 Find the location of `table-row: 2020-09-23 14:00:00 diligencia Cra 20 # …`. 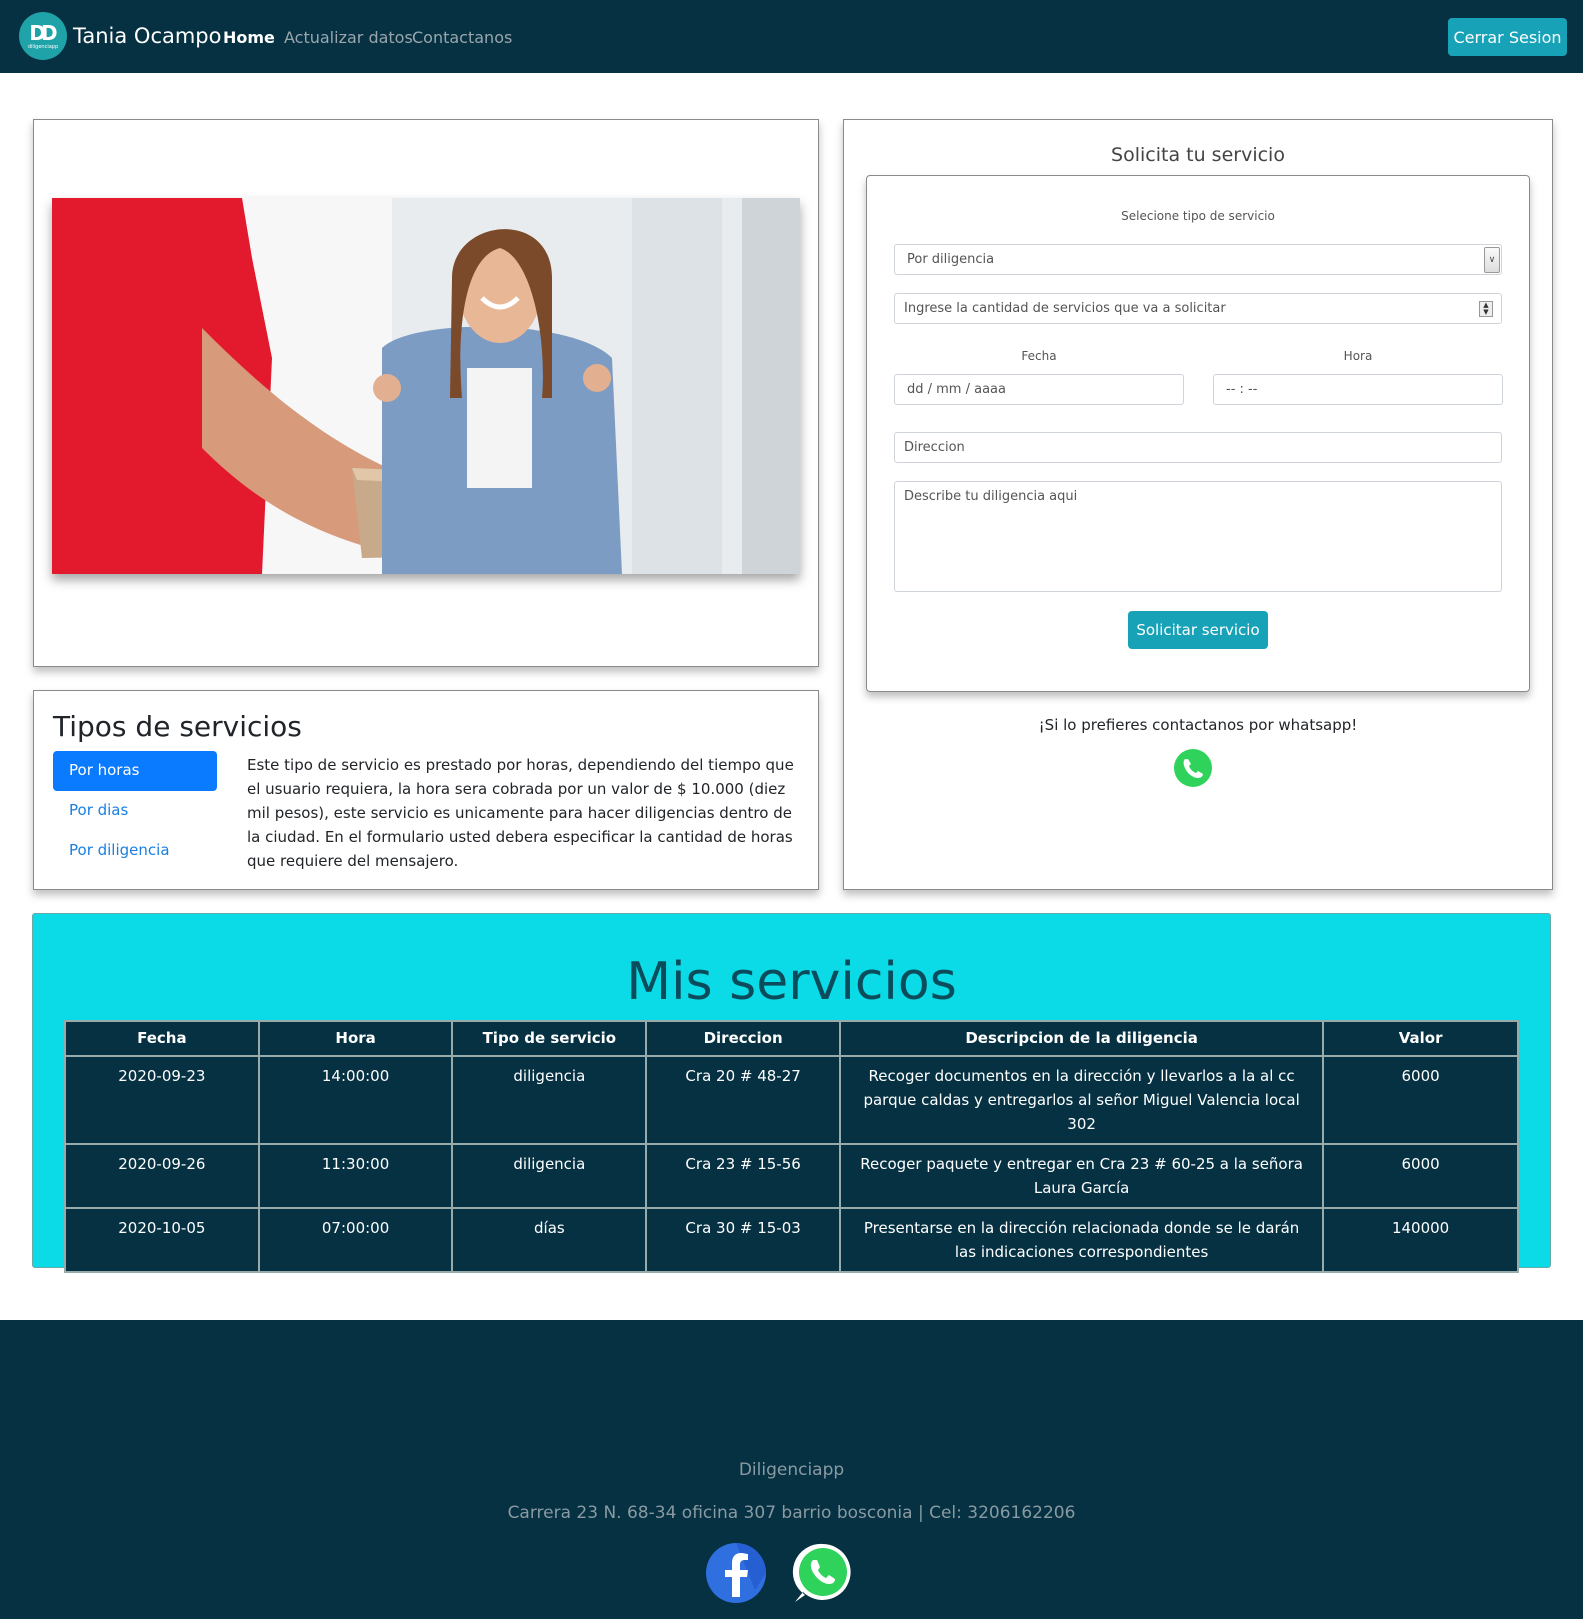

table-row: 2020-09-23 14:00:00 diligencia Cra 20 # … is located at coordinates (791, 1100).